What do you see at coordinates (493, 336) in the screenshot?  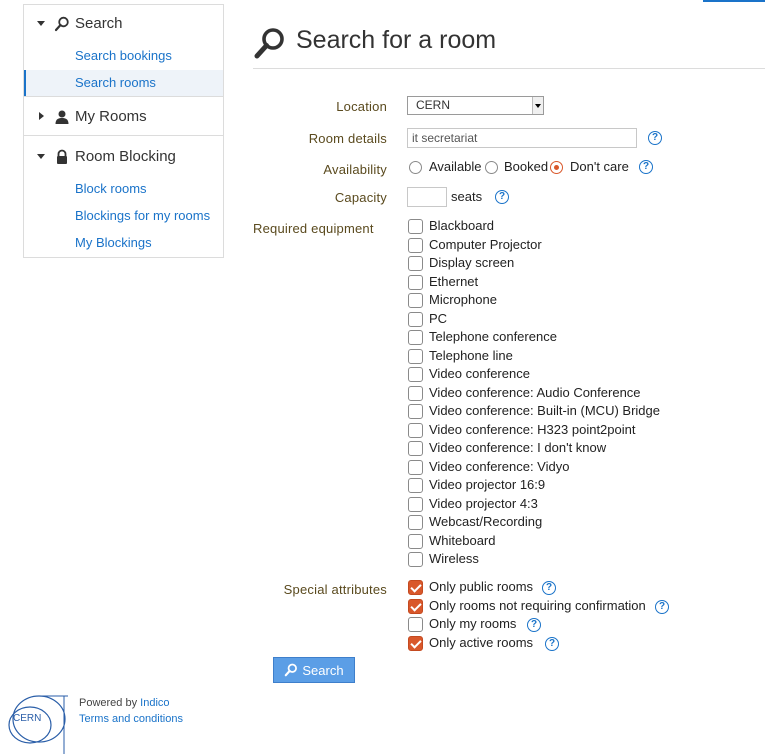 I see `equipment-label: Telephone conference` at bounding box center [493, 336].